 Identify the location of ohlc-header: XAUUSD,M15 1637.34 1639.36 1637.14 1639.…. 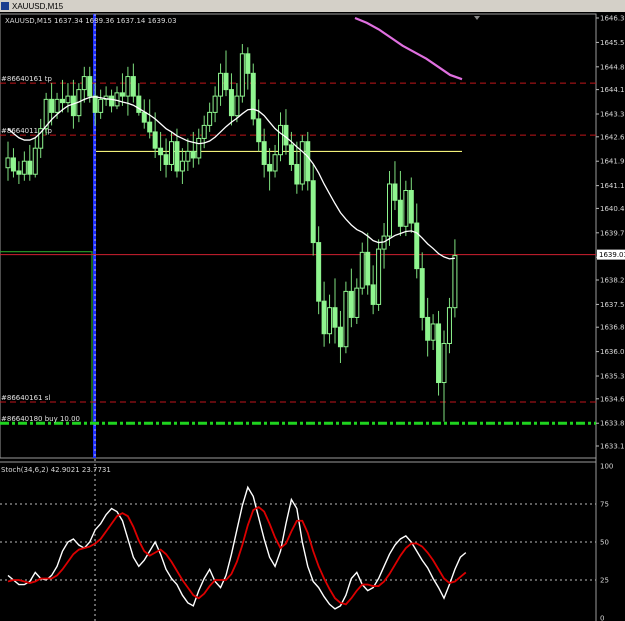
(91, 21).